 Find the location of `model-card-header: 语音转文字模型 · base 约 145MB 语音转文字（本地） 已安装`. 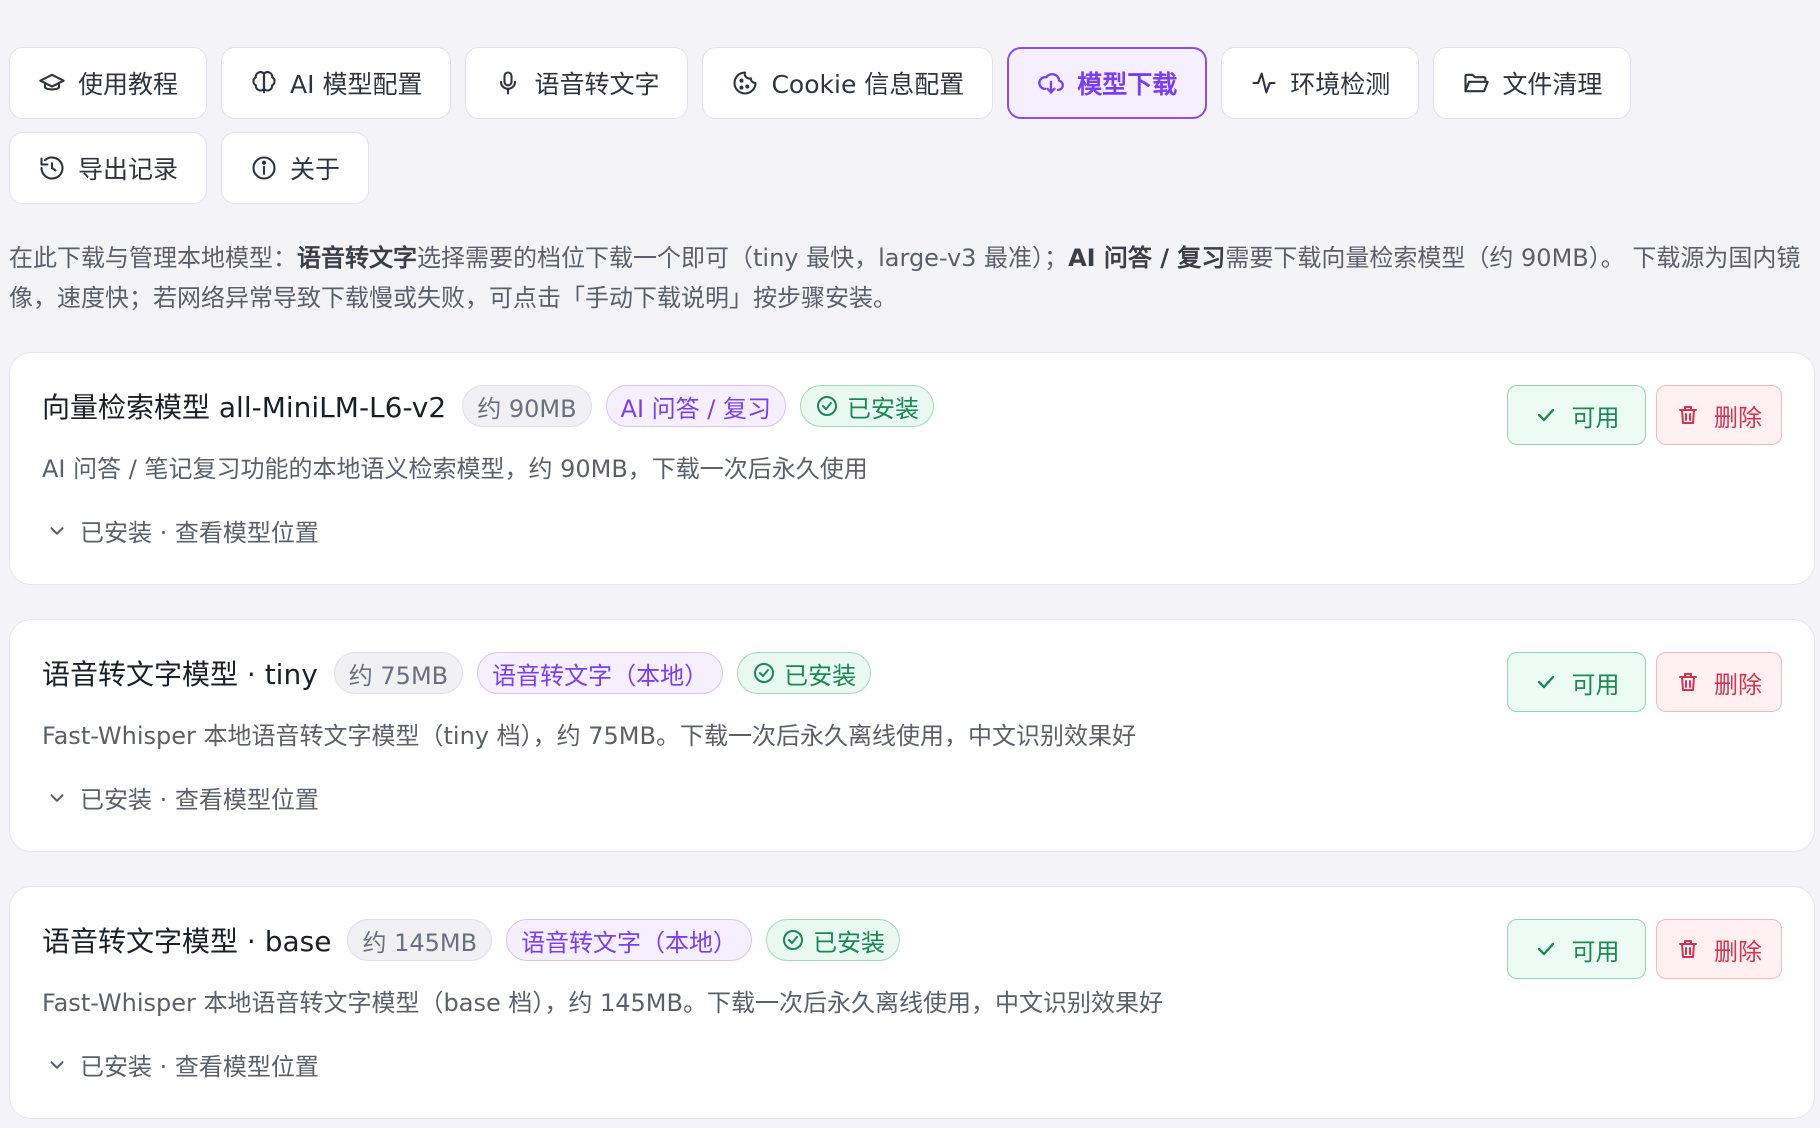

model-card-header: 语音转文字模型 · base 约 145MB 语音转文字（本地） 已安装 is located at coordinates (471, 940).